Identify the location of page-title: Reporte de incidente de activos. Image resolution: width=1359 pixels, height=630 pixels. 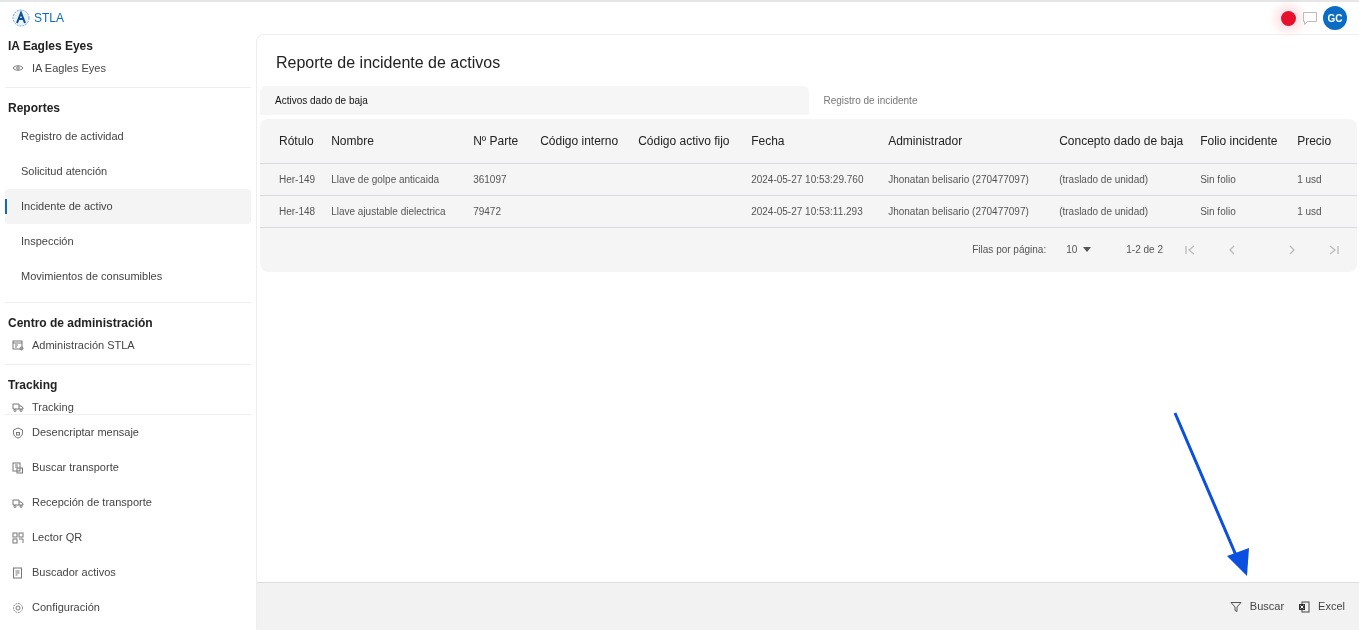
(389, 63).